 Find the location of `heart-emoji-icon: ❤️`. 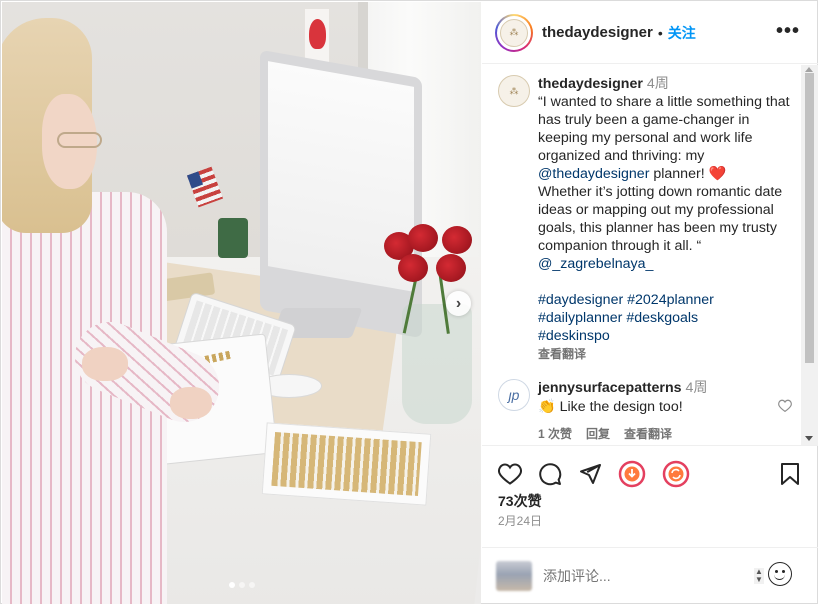

heart-emoji-icon: ❤️ is located at coordinates (717, 174).